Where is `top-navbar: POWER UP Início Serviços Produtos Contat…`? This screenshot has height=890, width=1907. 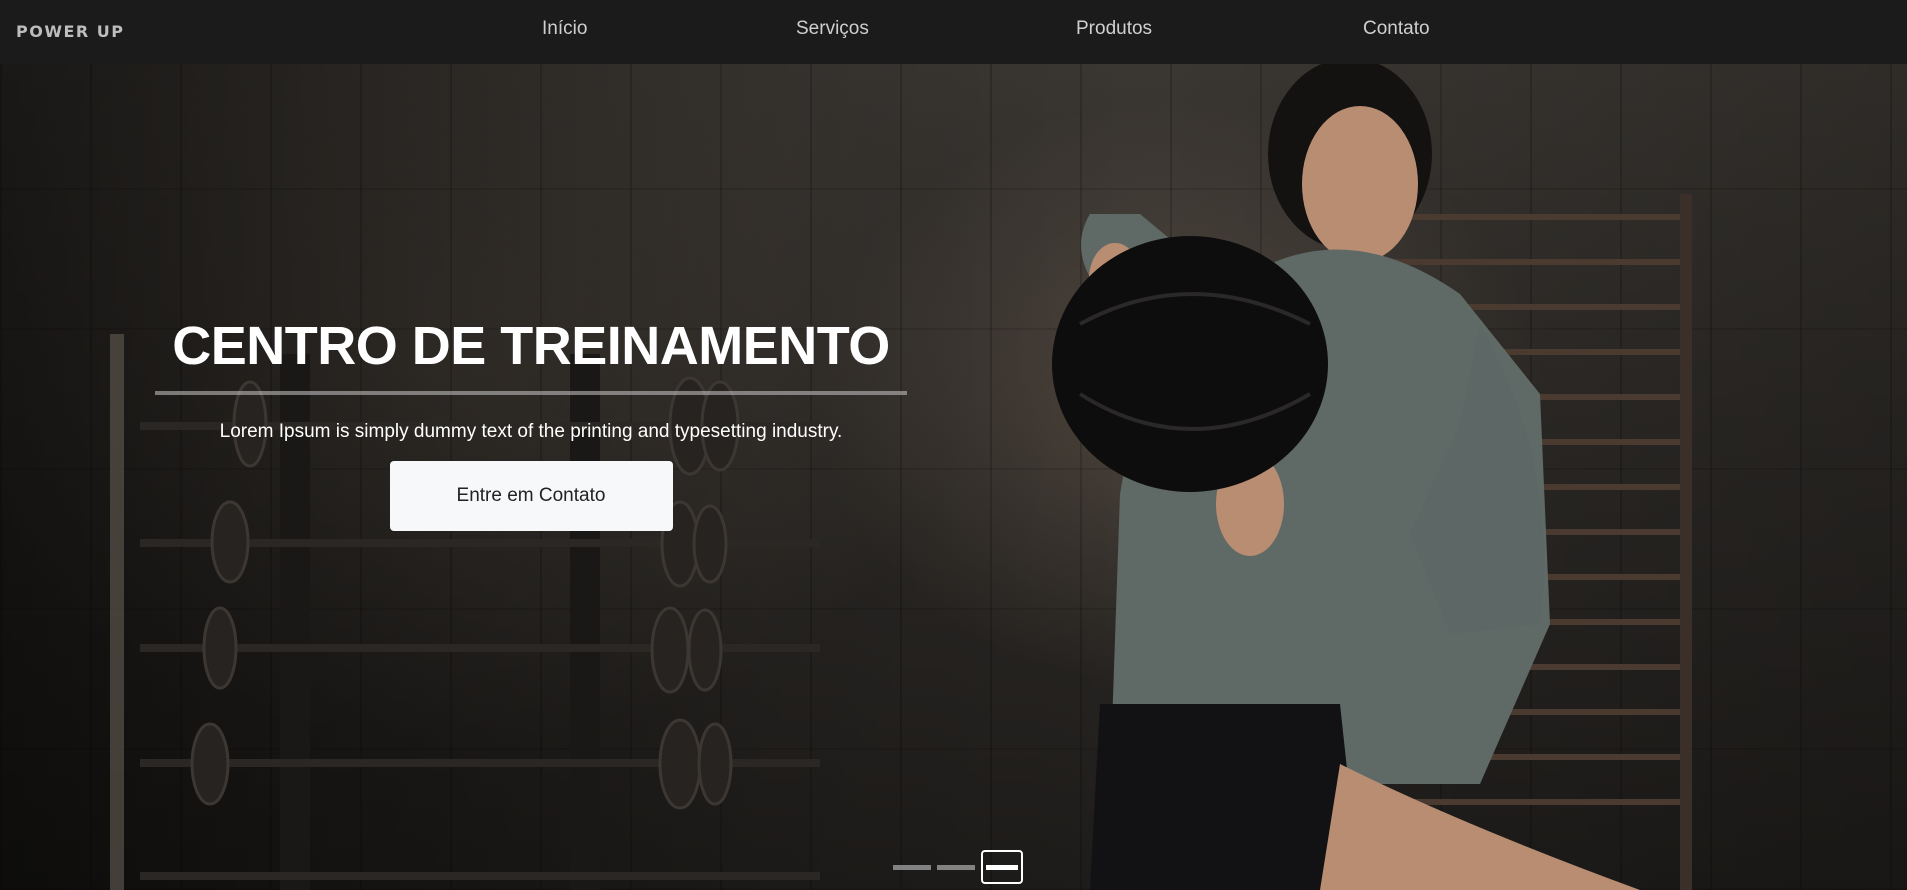
top-navbar: POWER UP Início Serviços Produtos Contat… is located at coordinates (953, 32).